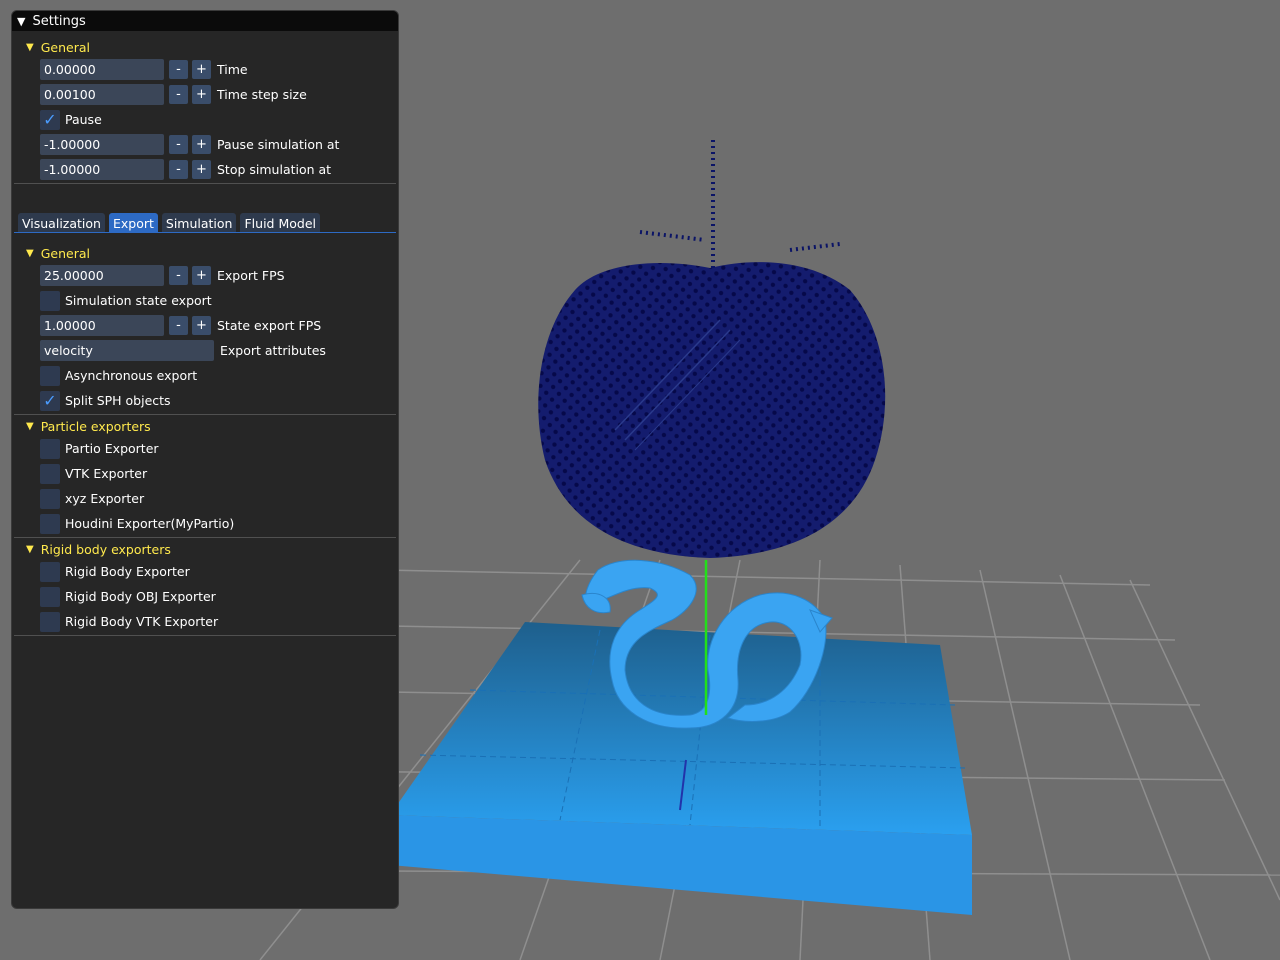 The width and height of the screenshot is (1280, 960). Describe the element at coordinates (274, 169) in the screenshot. I see `stop-at-label: Stop simulation at` at that location.